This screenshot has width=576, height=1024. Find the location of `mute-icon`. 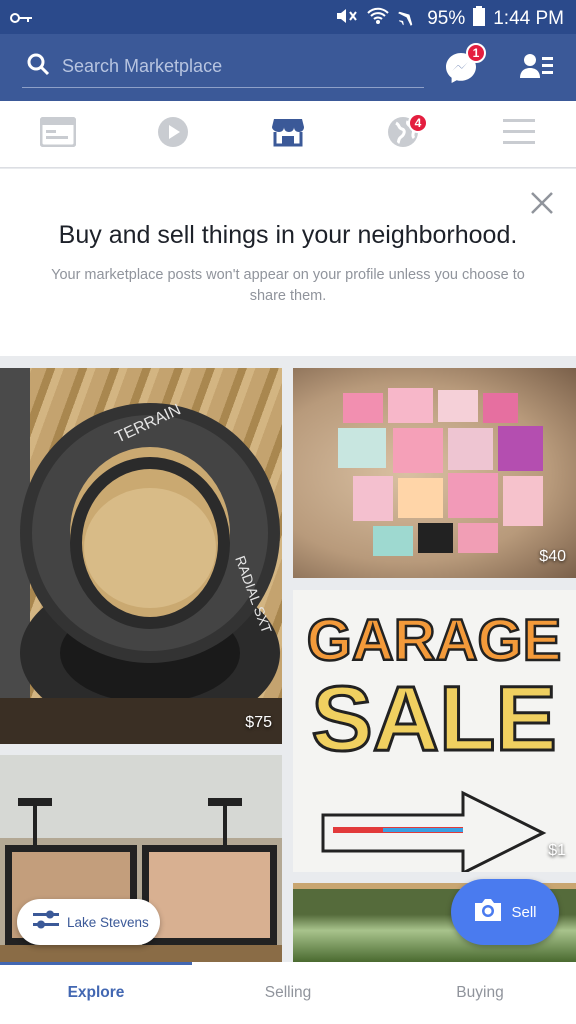

mute-icon is located at coordinates (347, 19).